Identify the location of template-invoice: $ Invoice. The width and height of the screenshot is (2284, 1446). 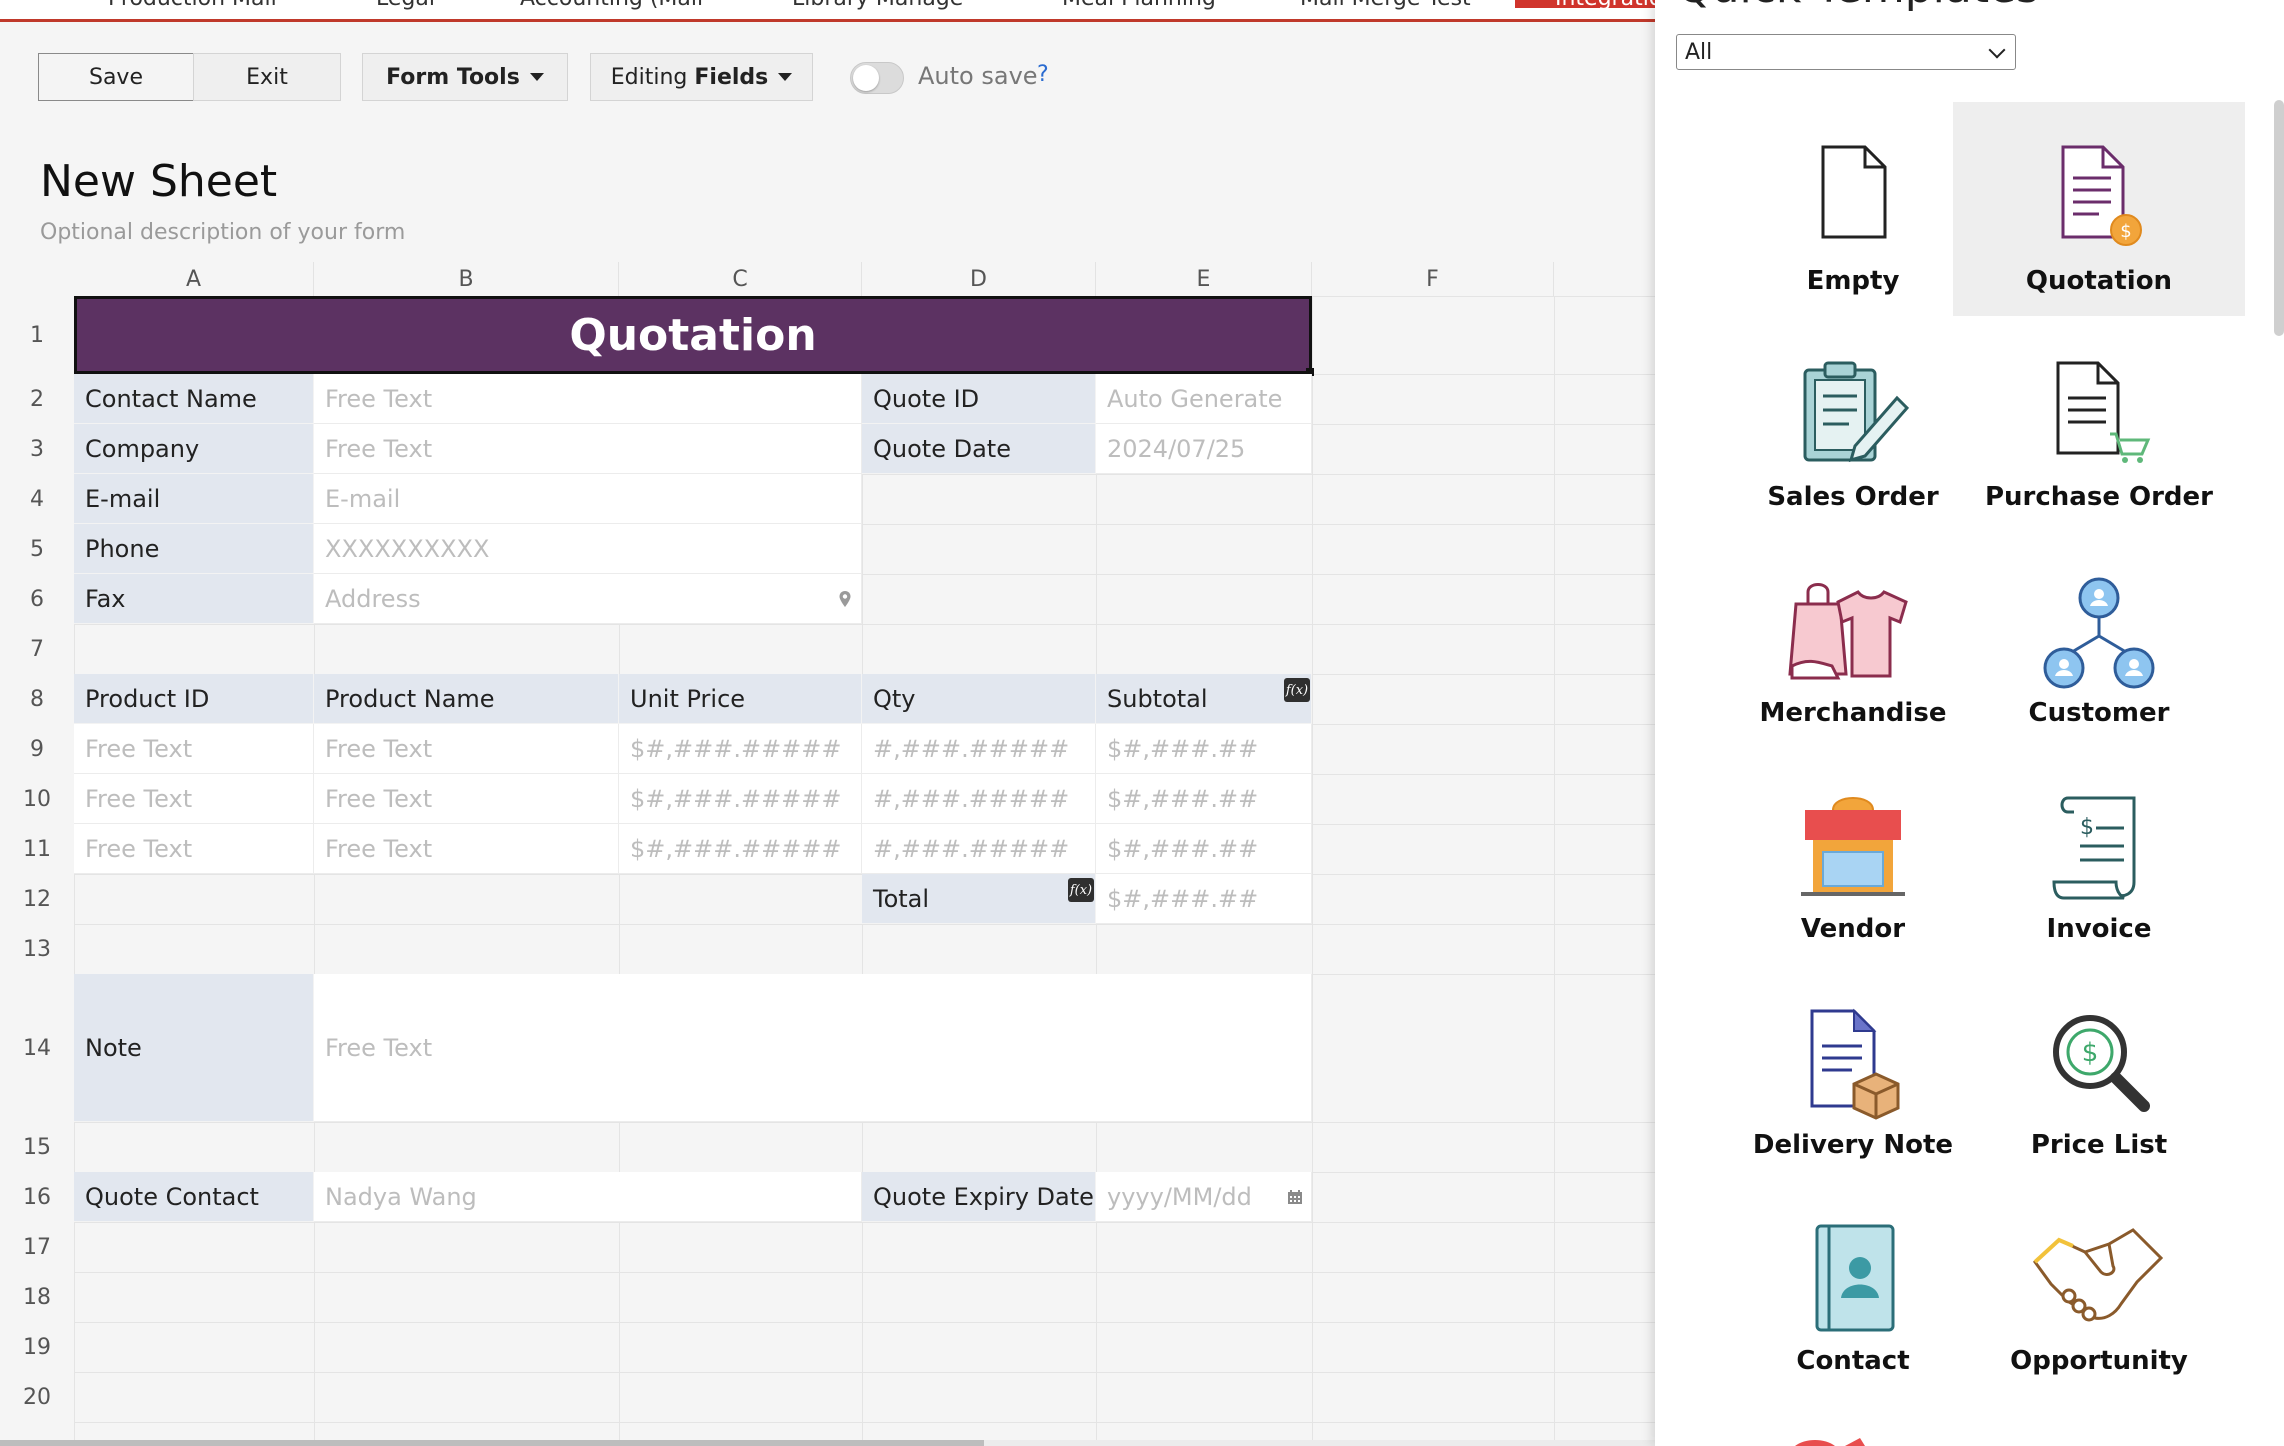
(2099, 857).